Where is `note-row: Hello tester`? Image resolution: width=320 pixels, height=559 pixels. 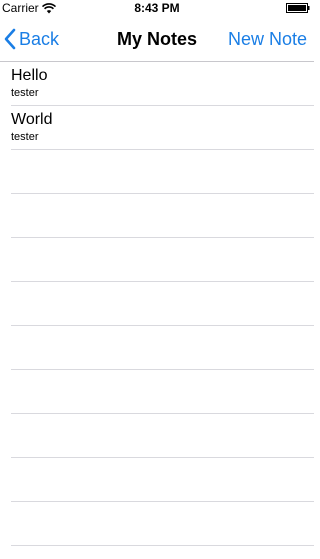
note-row: Hello tester is located at coordinates (162, 84).